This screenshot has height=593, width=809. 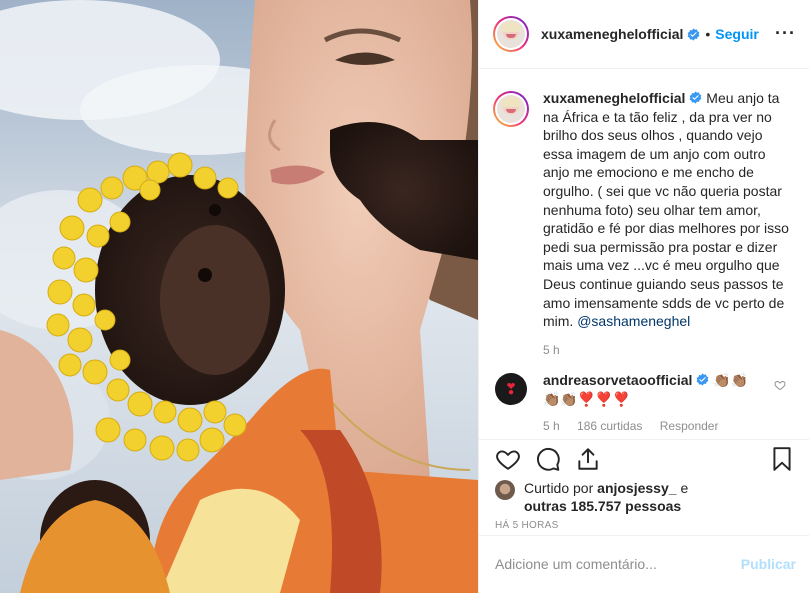 What do you see at coordinates (768, 564) in the screenshot?
I see `publish-button: Publicar` at bounding box center [768, 564].